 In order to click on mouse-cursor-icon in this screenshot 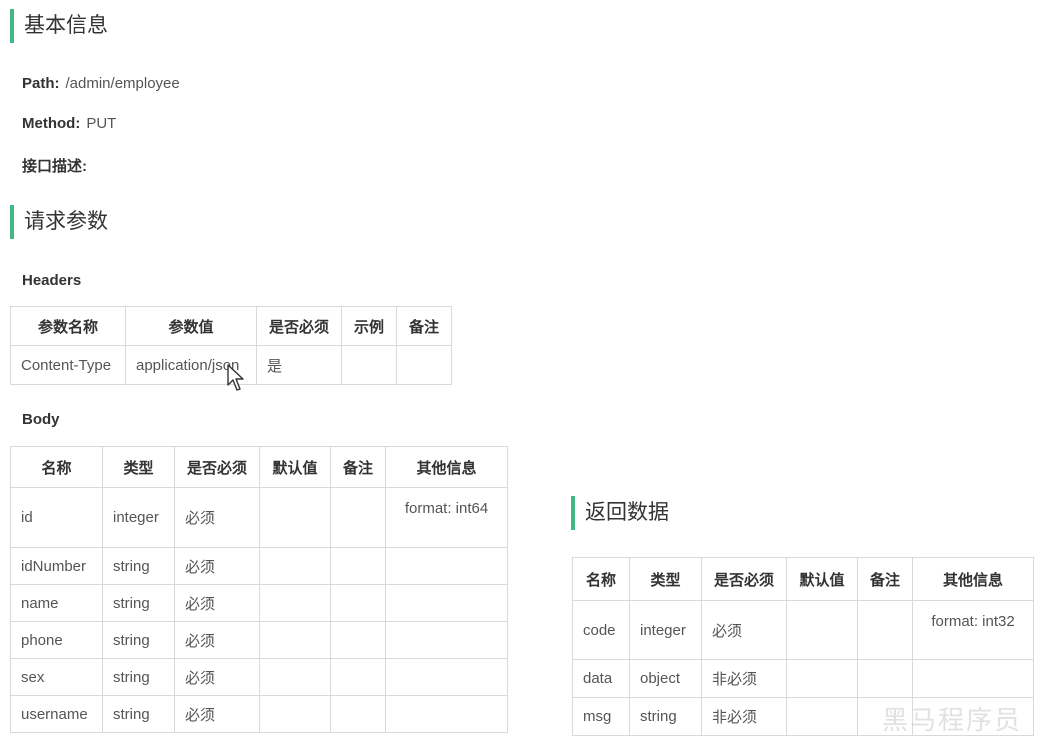, I will do `click(235, 377)`.